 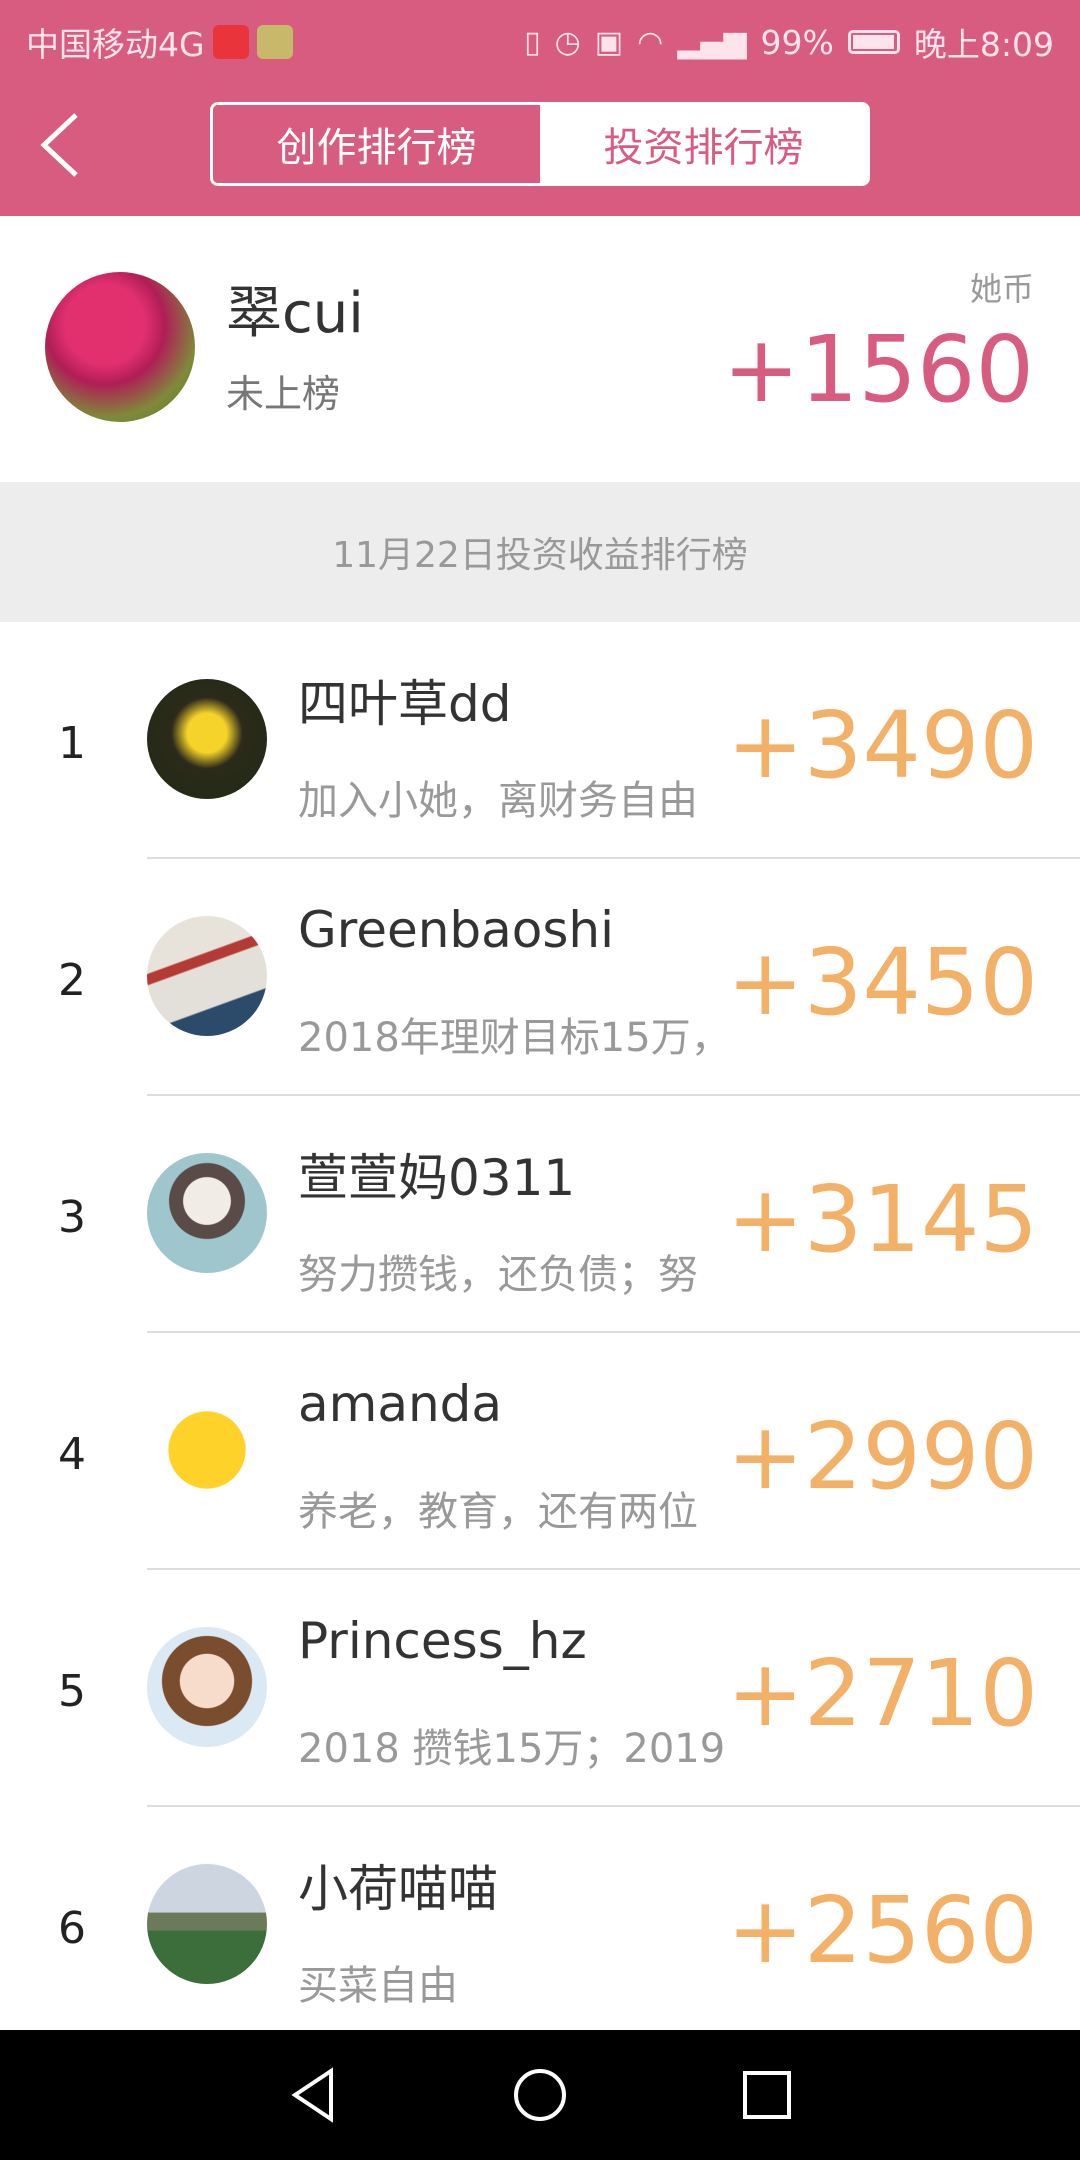 What do you see at coordinates (456, 930) in the screenshot?
I see `user-name: Greenbaoshi` at bounding box center [456, 930].